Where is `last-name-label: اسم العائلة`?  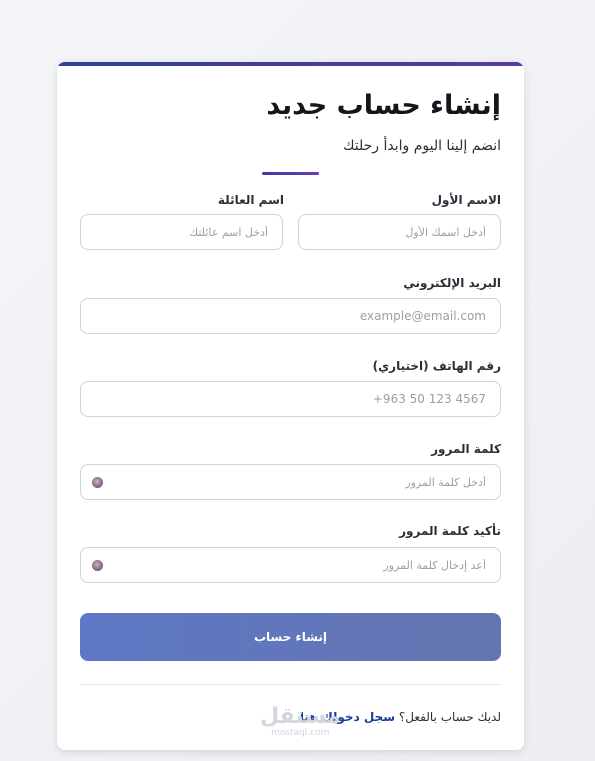
last-name-label: اسم العائلة is located at coordinates (250, 200).